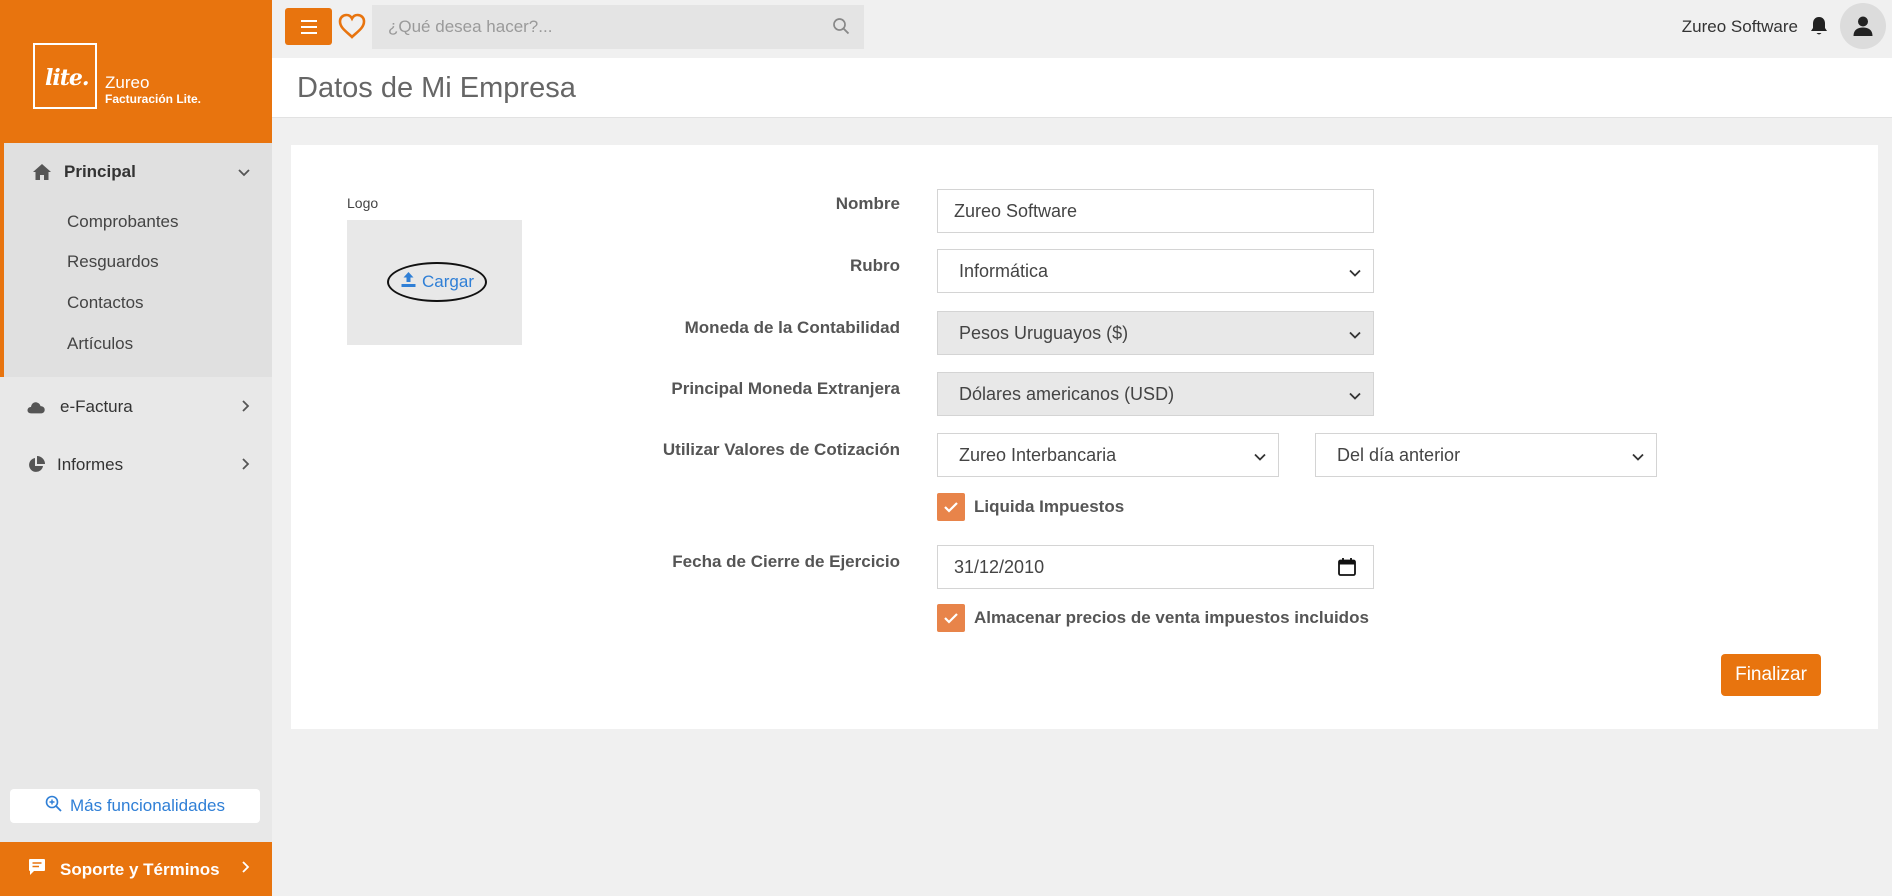  What do you see at coordinates (1155, 211) in the screenshot?
I see `nombre-field: Zureo Software` at bounding box center [1155, 211].